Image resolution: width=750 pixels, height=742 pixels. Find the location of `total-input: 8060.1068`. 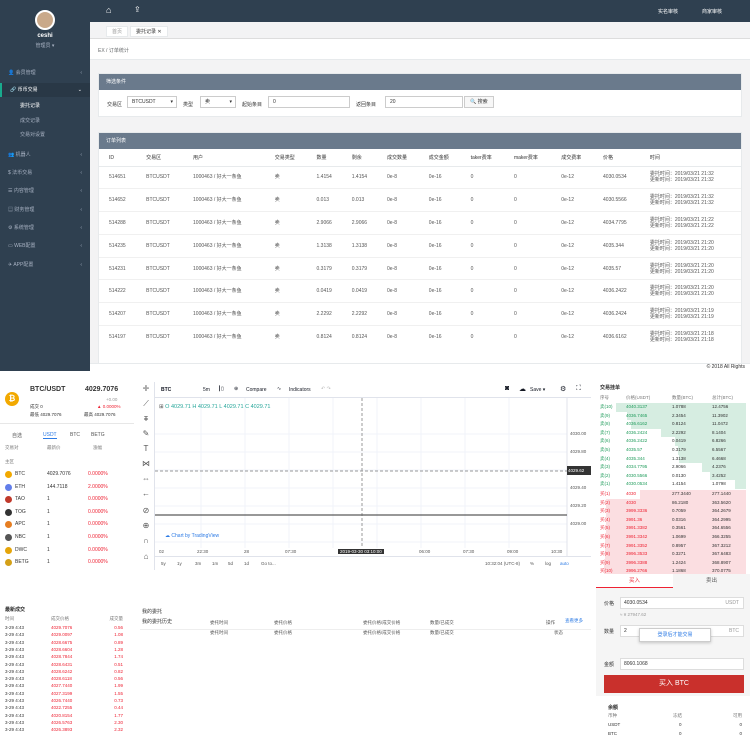

total-input: 8060.1068 is located at coordinates (682, 664).